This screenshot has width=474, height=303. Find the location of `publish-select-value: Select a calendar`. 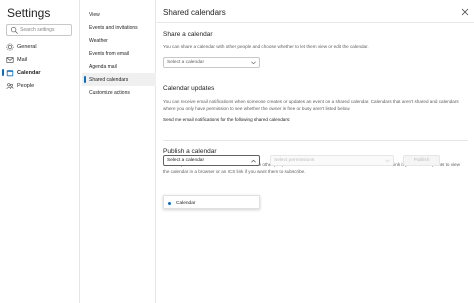

publish-select-value: Select a calendar is located at coordinates (186, 160).